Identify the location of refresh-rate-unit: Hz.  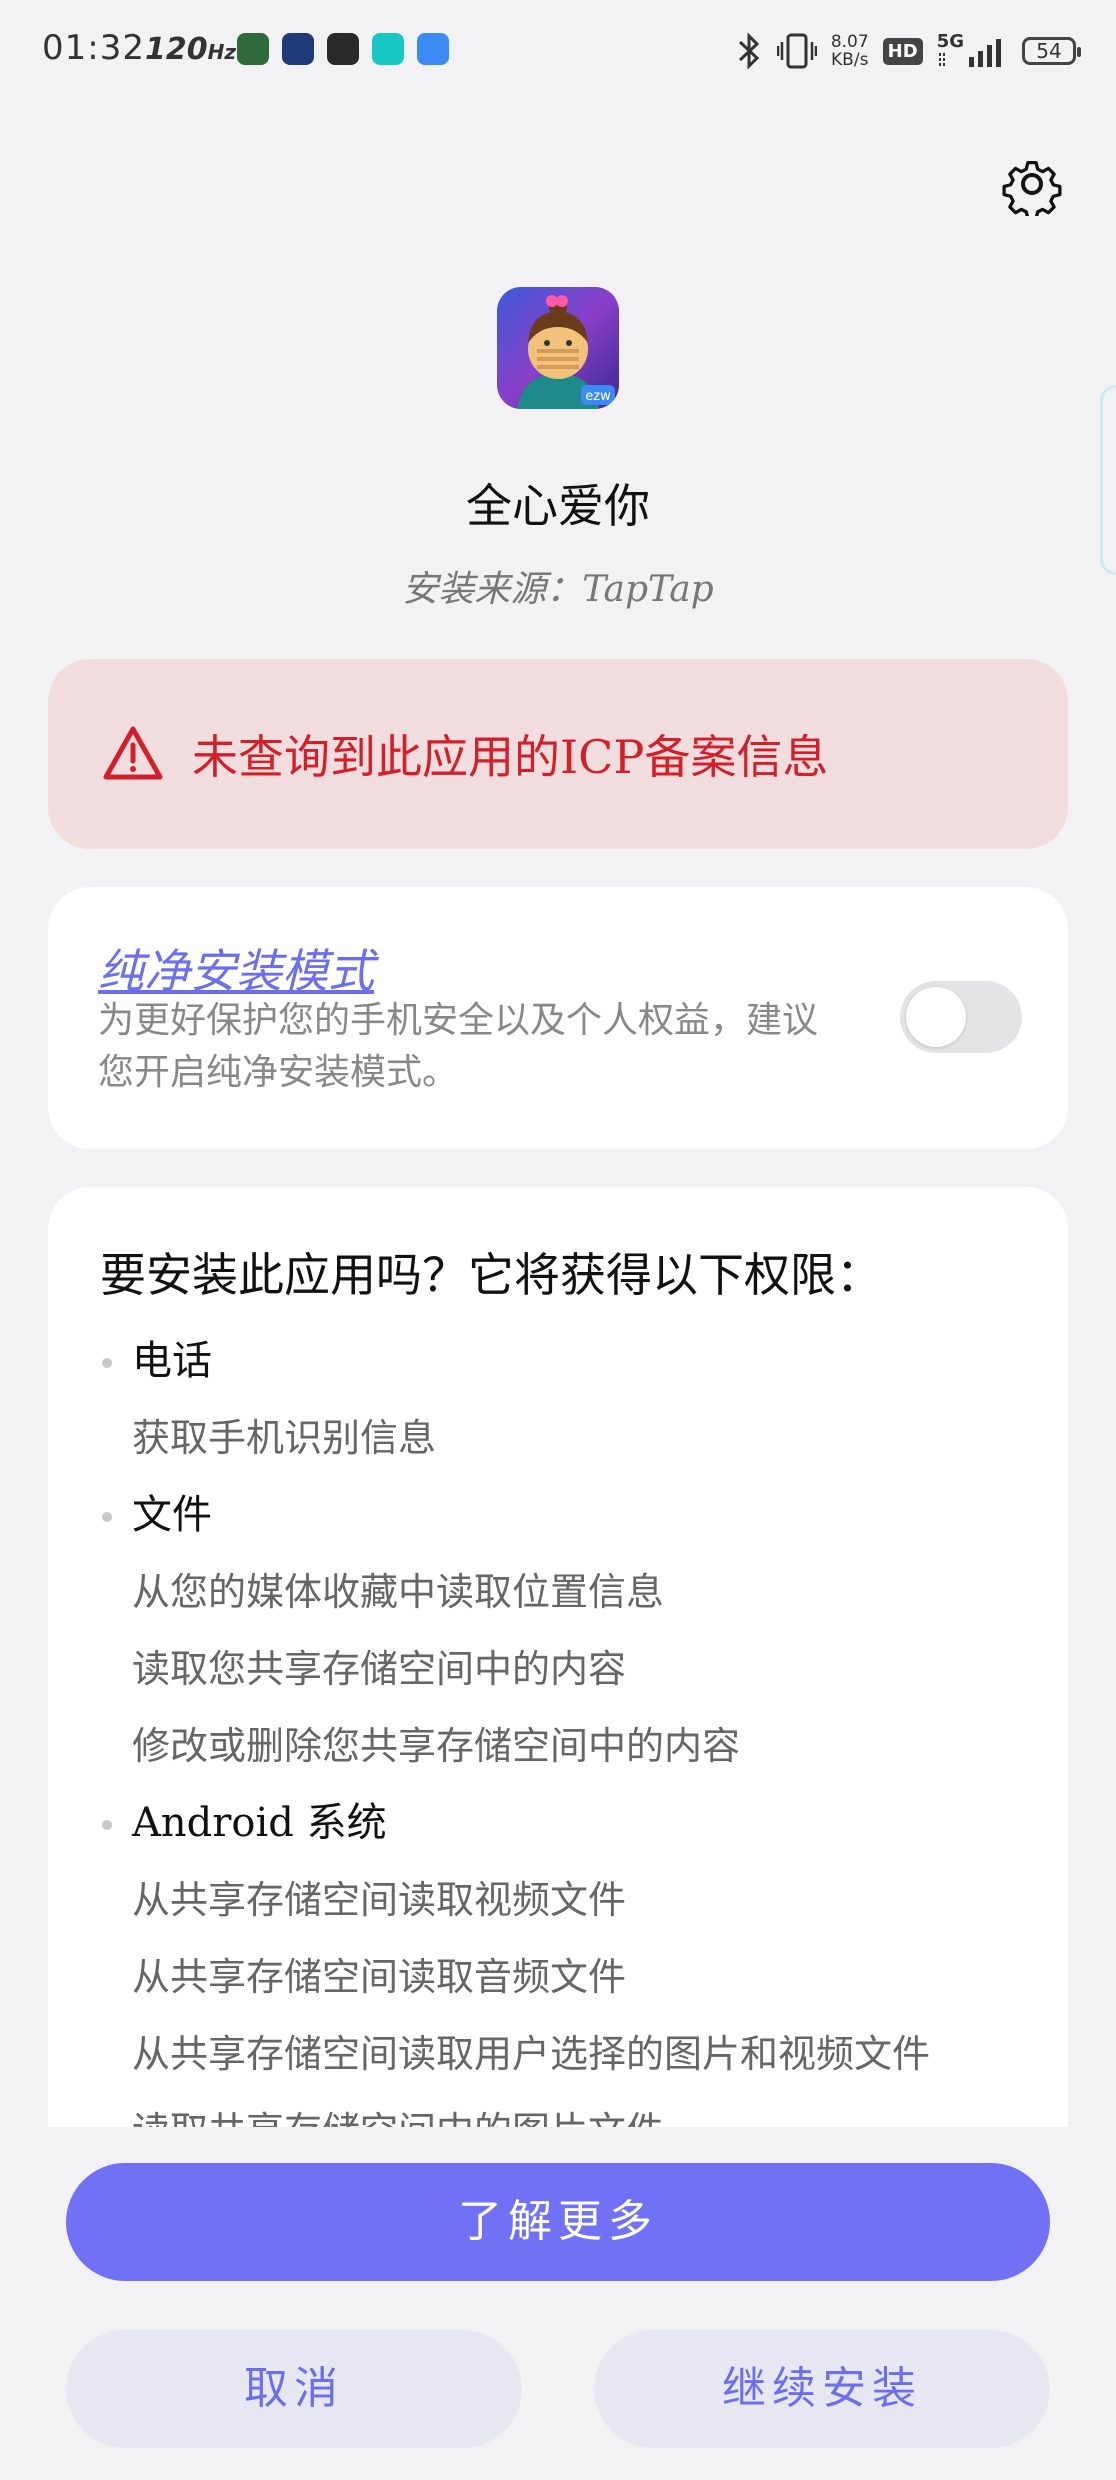
(222, 52).